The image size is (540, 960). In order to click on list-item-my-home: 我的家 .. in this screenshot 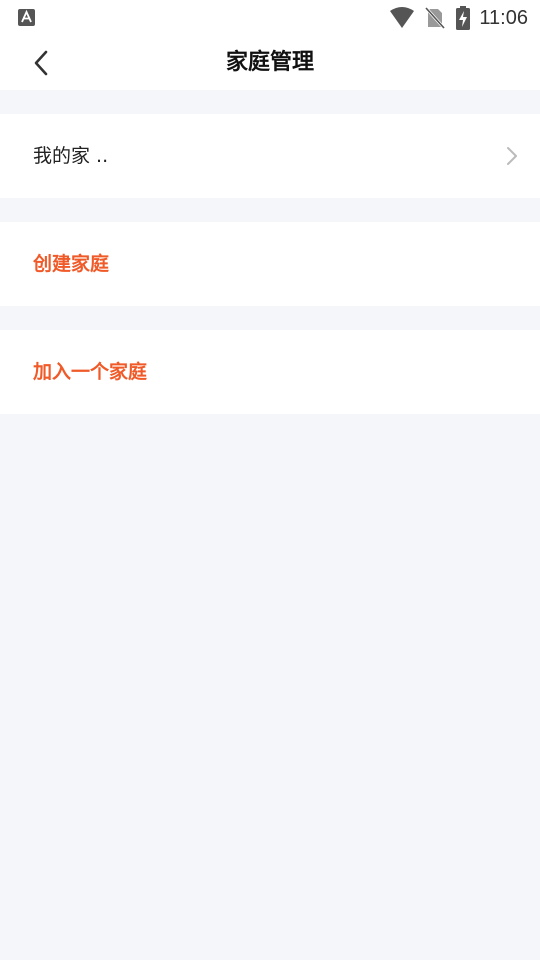, I will do `click(270, 156)`.